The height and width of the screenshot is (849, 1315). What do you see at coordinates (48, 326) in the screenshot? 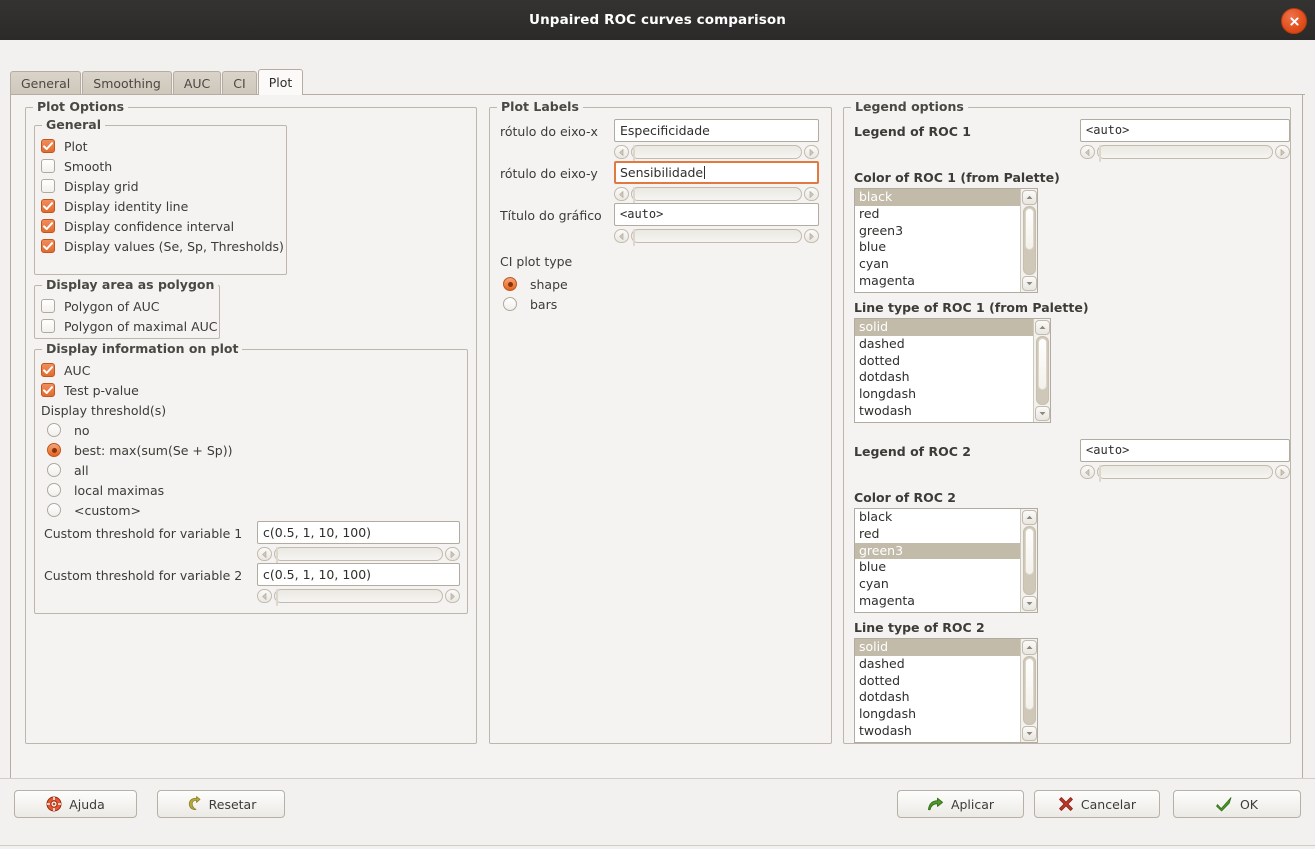
I see `checkbox-polygon-maximal-auc-box` at bounding box center [48, 326].